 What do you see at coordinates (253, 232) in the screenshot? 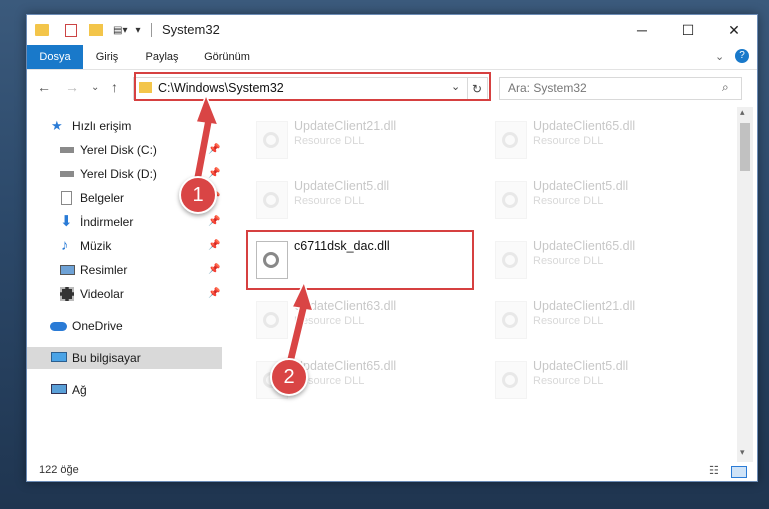
I see `annotation-arrows` at bounding box center [253, 232].